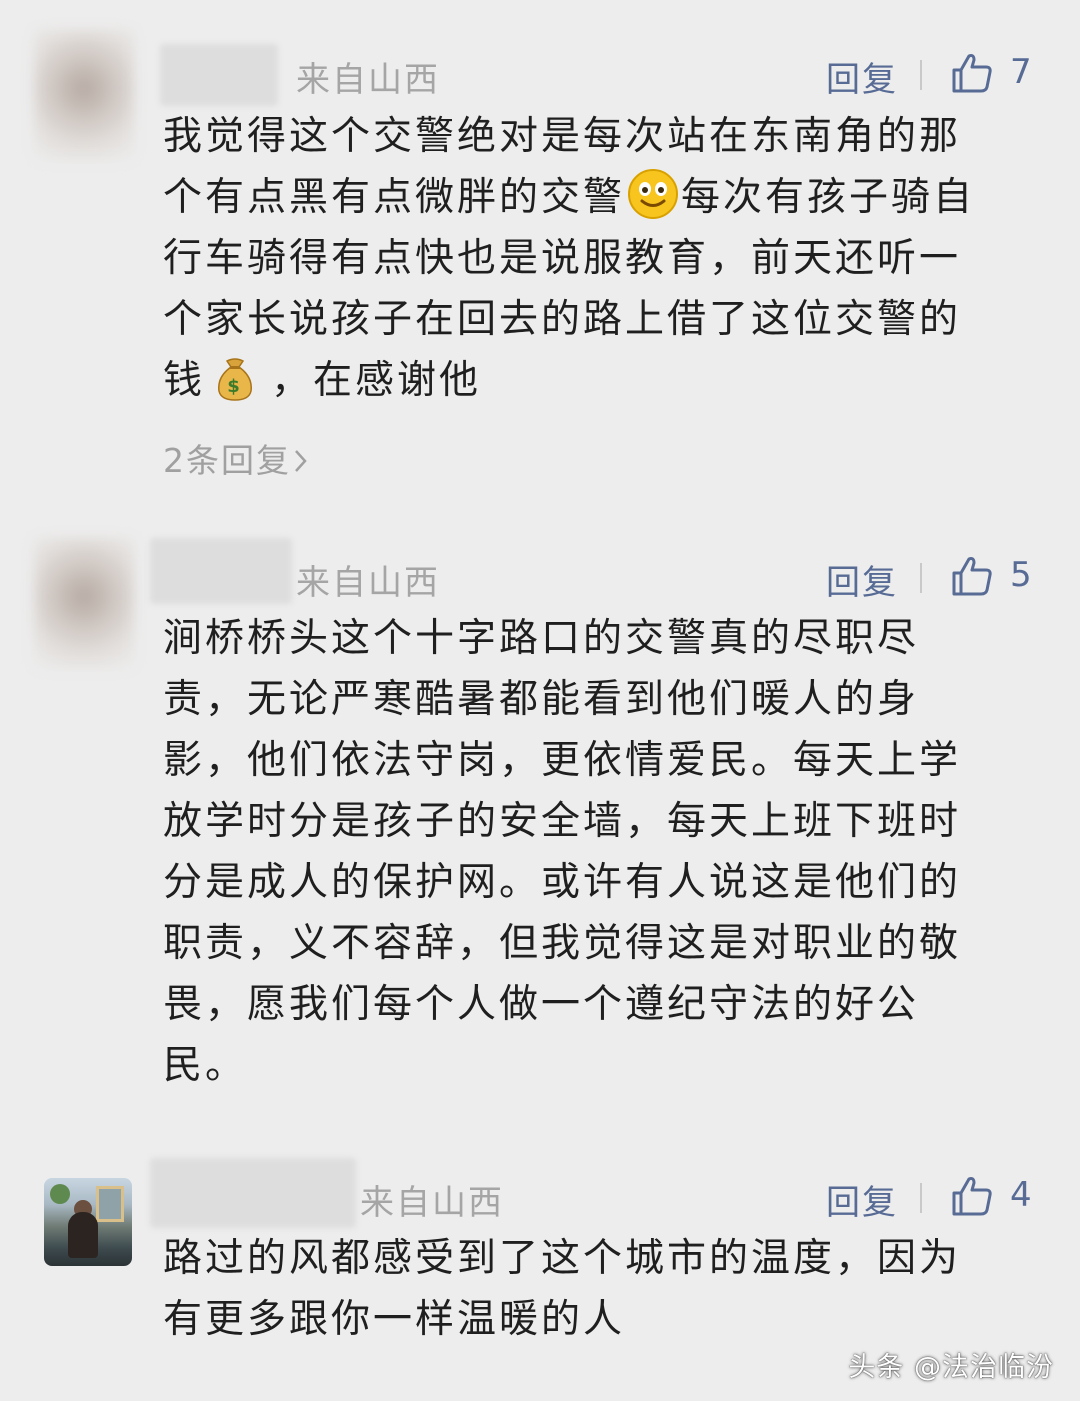  I want to click on comment-line-part: 钱, so click(184, 380).